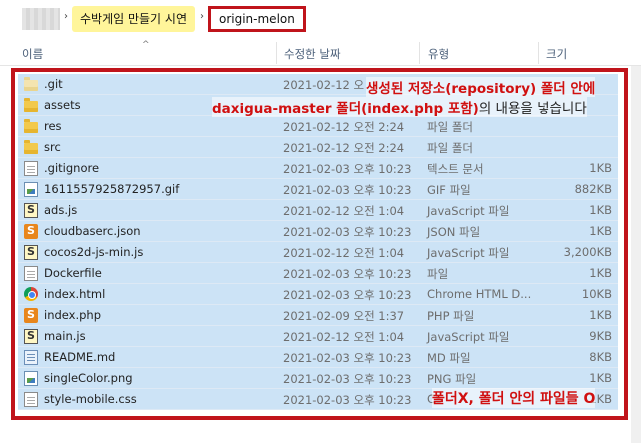 This screenshot has width=641, height=443. Describe the element at coordinates (133, 19) in the screenshot. I see `breadcrumb-parent-folder: 수박게임 만들기 시연` at that location.